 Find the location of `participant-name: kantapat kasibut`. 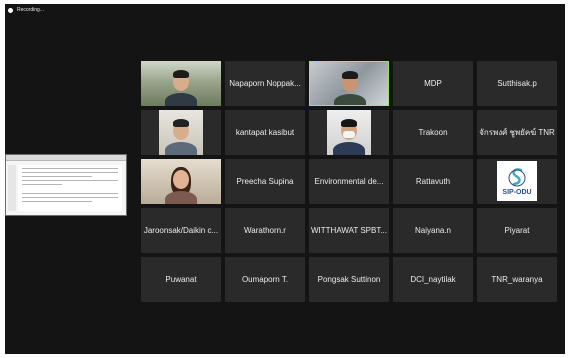

participant-name: kantapat kasibut is located at coordinates (265, 132).